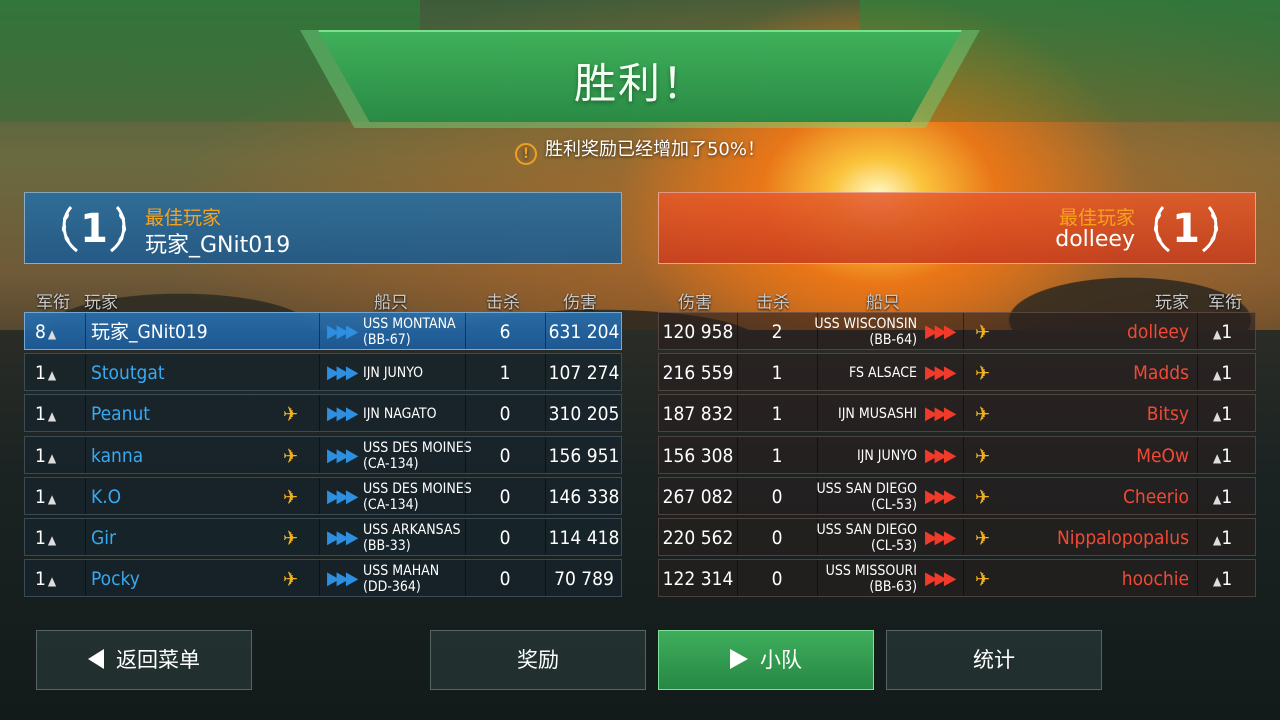 This screenshot has width=1280, height=720. What do you see at coordinates (739, 659) in the screenshot?
I see `play-icon` at bounding box center [739, 659].